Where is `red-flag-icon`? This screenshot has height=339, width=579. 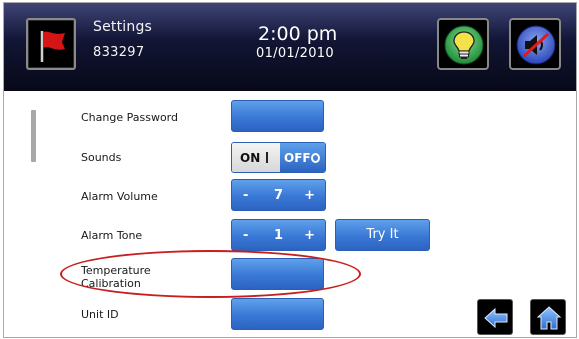 red-flag-icon is located at coordinates (52, 46).